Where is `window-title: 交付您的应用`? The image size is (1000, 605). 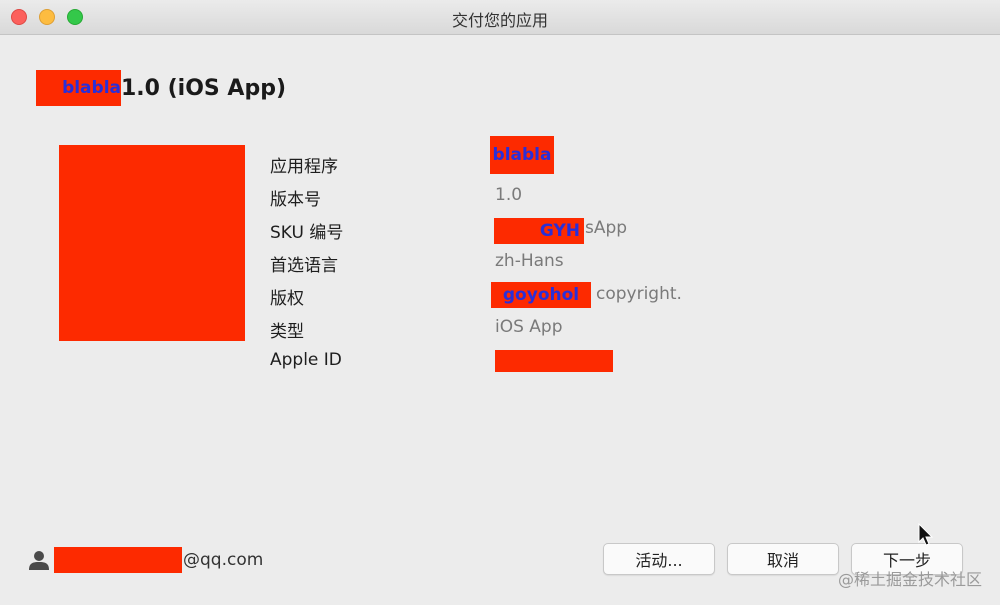
window-title: 交付您的应用 is located at coordinates (499, 20).